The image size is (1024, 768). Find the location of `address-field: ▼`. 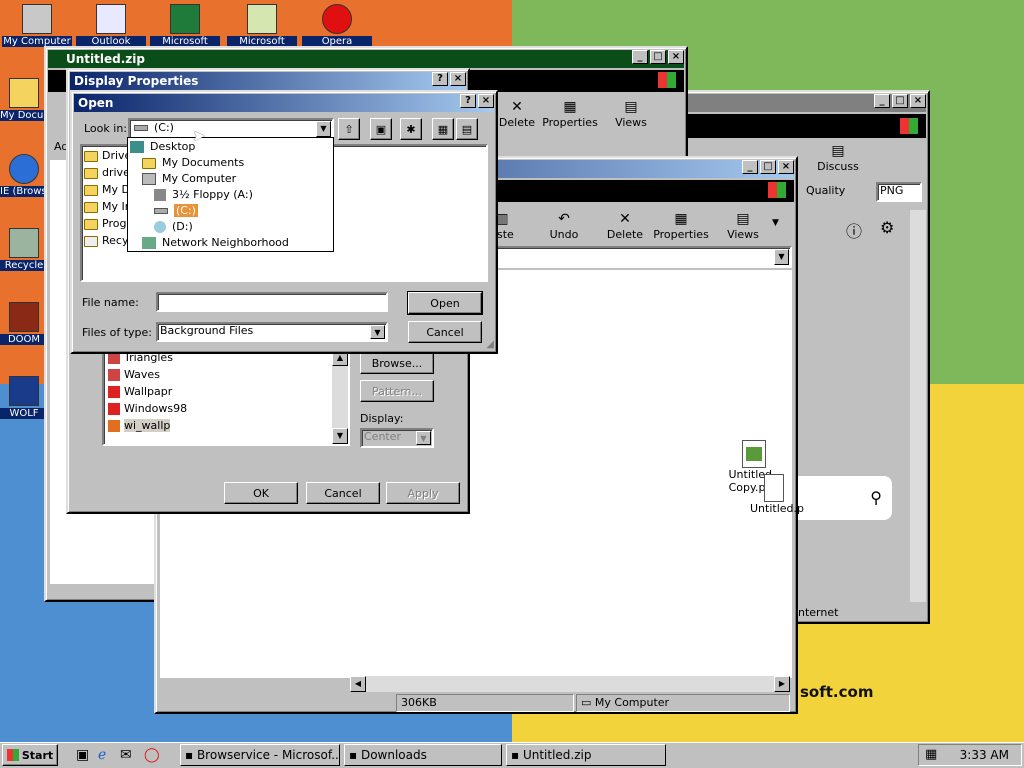

address-field: ▼ is located at coordinates (624, 257).